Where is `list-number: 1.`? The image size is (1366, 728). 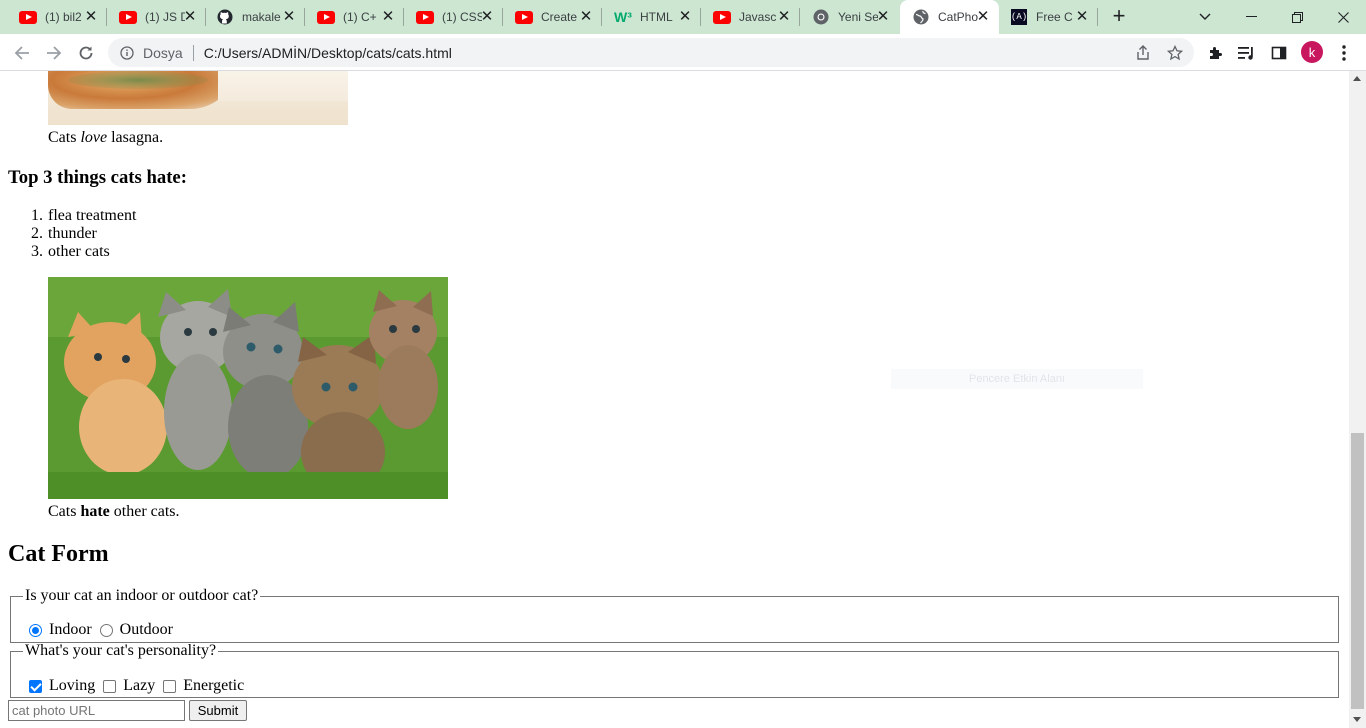
list-number: 1. is located at coordinates (37, 215).